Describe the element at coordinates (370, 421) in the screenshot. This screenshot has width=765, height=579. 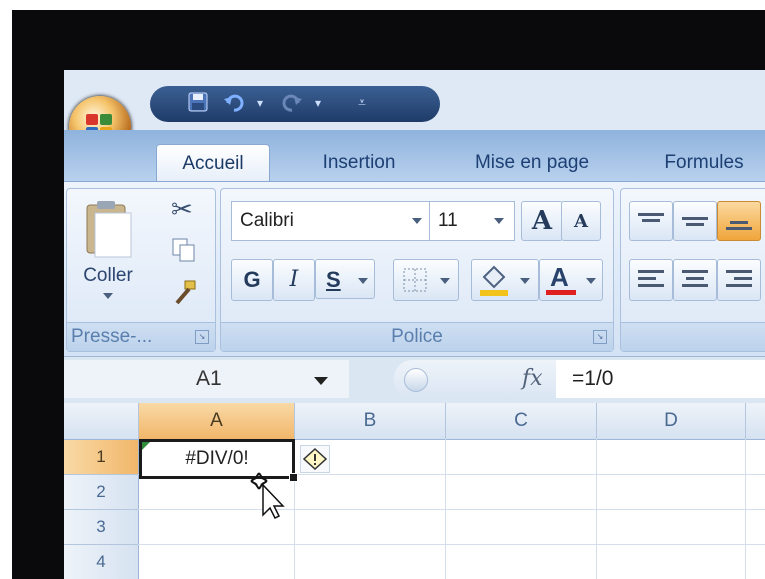
I see `column-header-b: B` at that location.